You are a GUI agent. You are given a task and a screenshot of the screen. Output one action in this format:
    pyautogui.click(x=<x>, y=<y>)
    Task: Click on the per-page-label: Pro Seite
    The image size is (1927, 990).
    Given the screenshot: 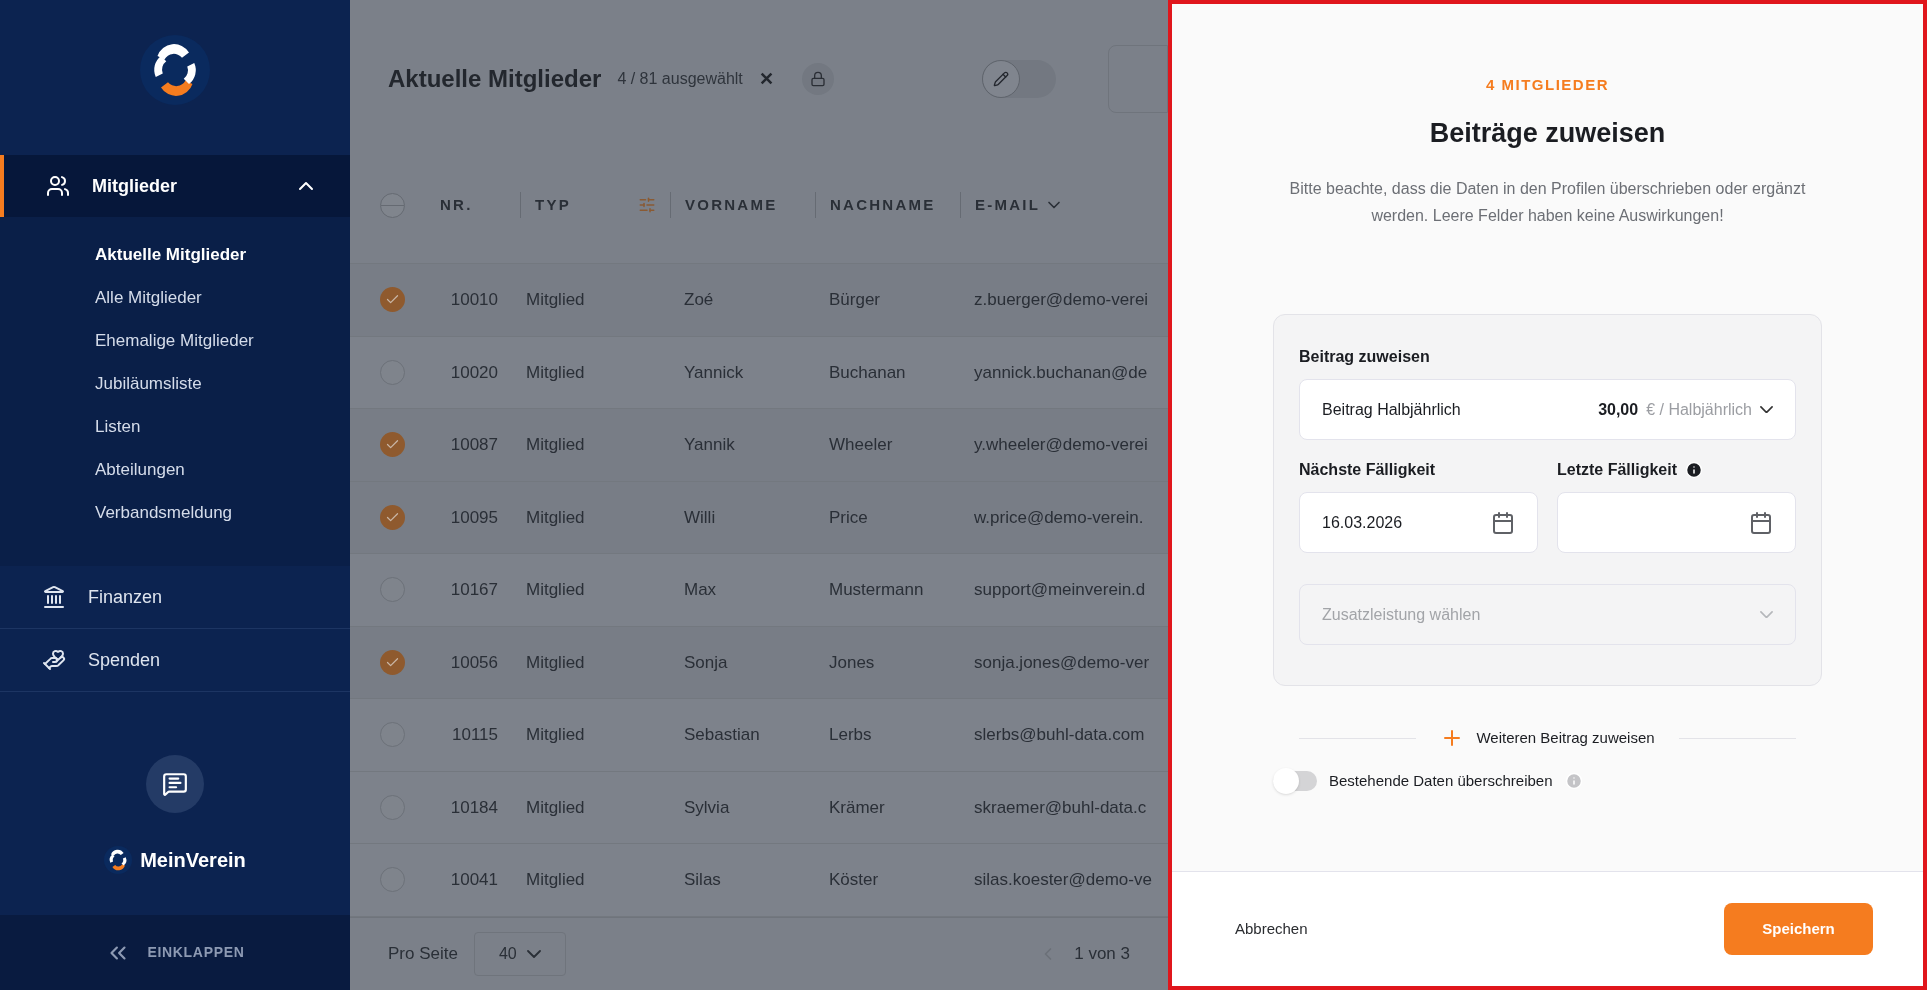 What is the action you would take?
    pyautogui.click(x=423, y=954)
    